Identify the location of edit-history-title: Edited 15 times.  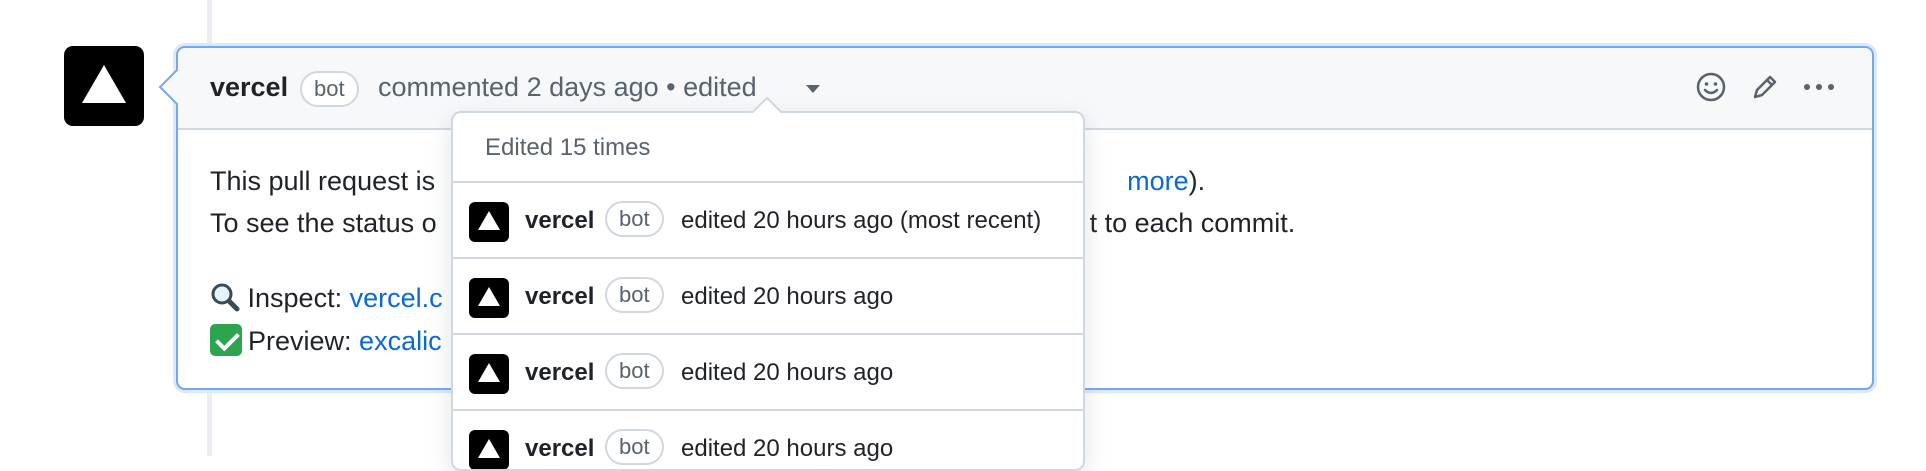
(568, 147).